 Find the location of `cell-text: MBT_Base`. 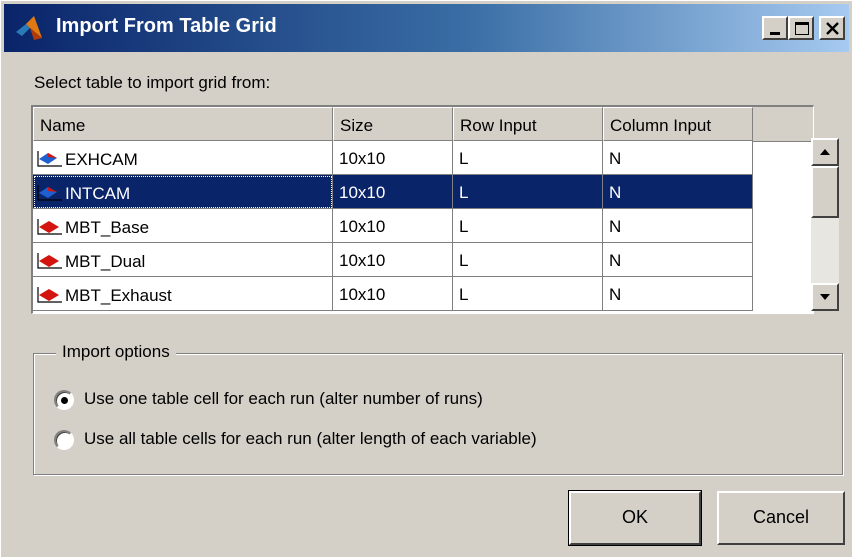

cell-text: MBT_Base is located at coordinates (107, 227).